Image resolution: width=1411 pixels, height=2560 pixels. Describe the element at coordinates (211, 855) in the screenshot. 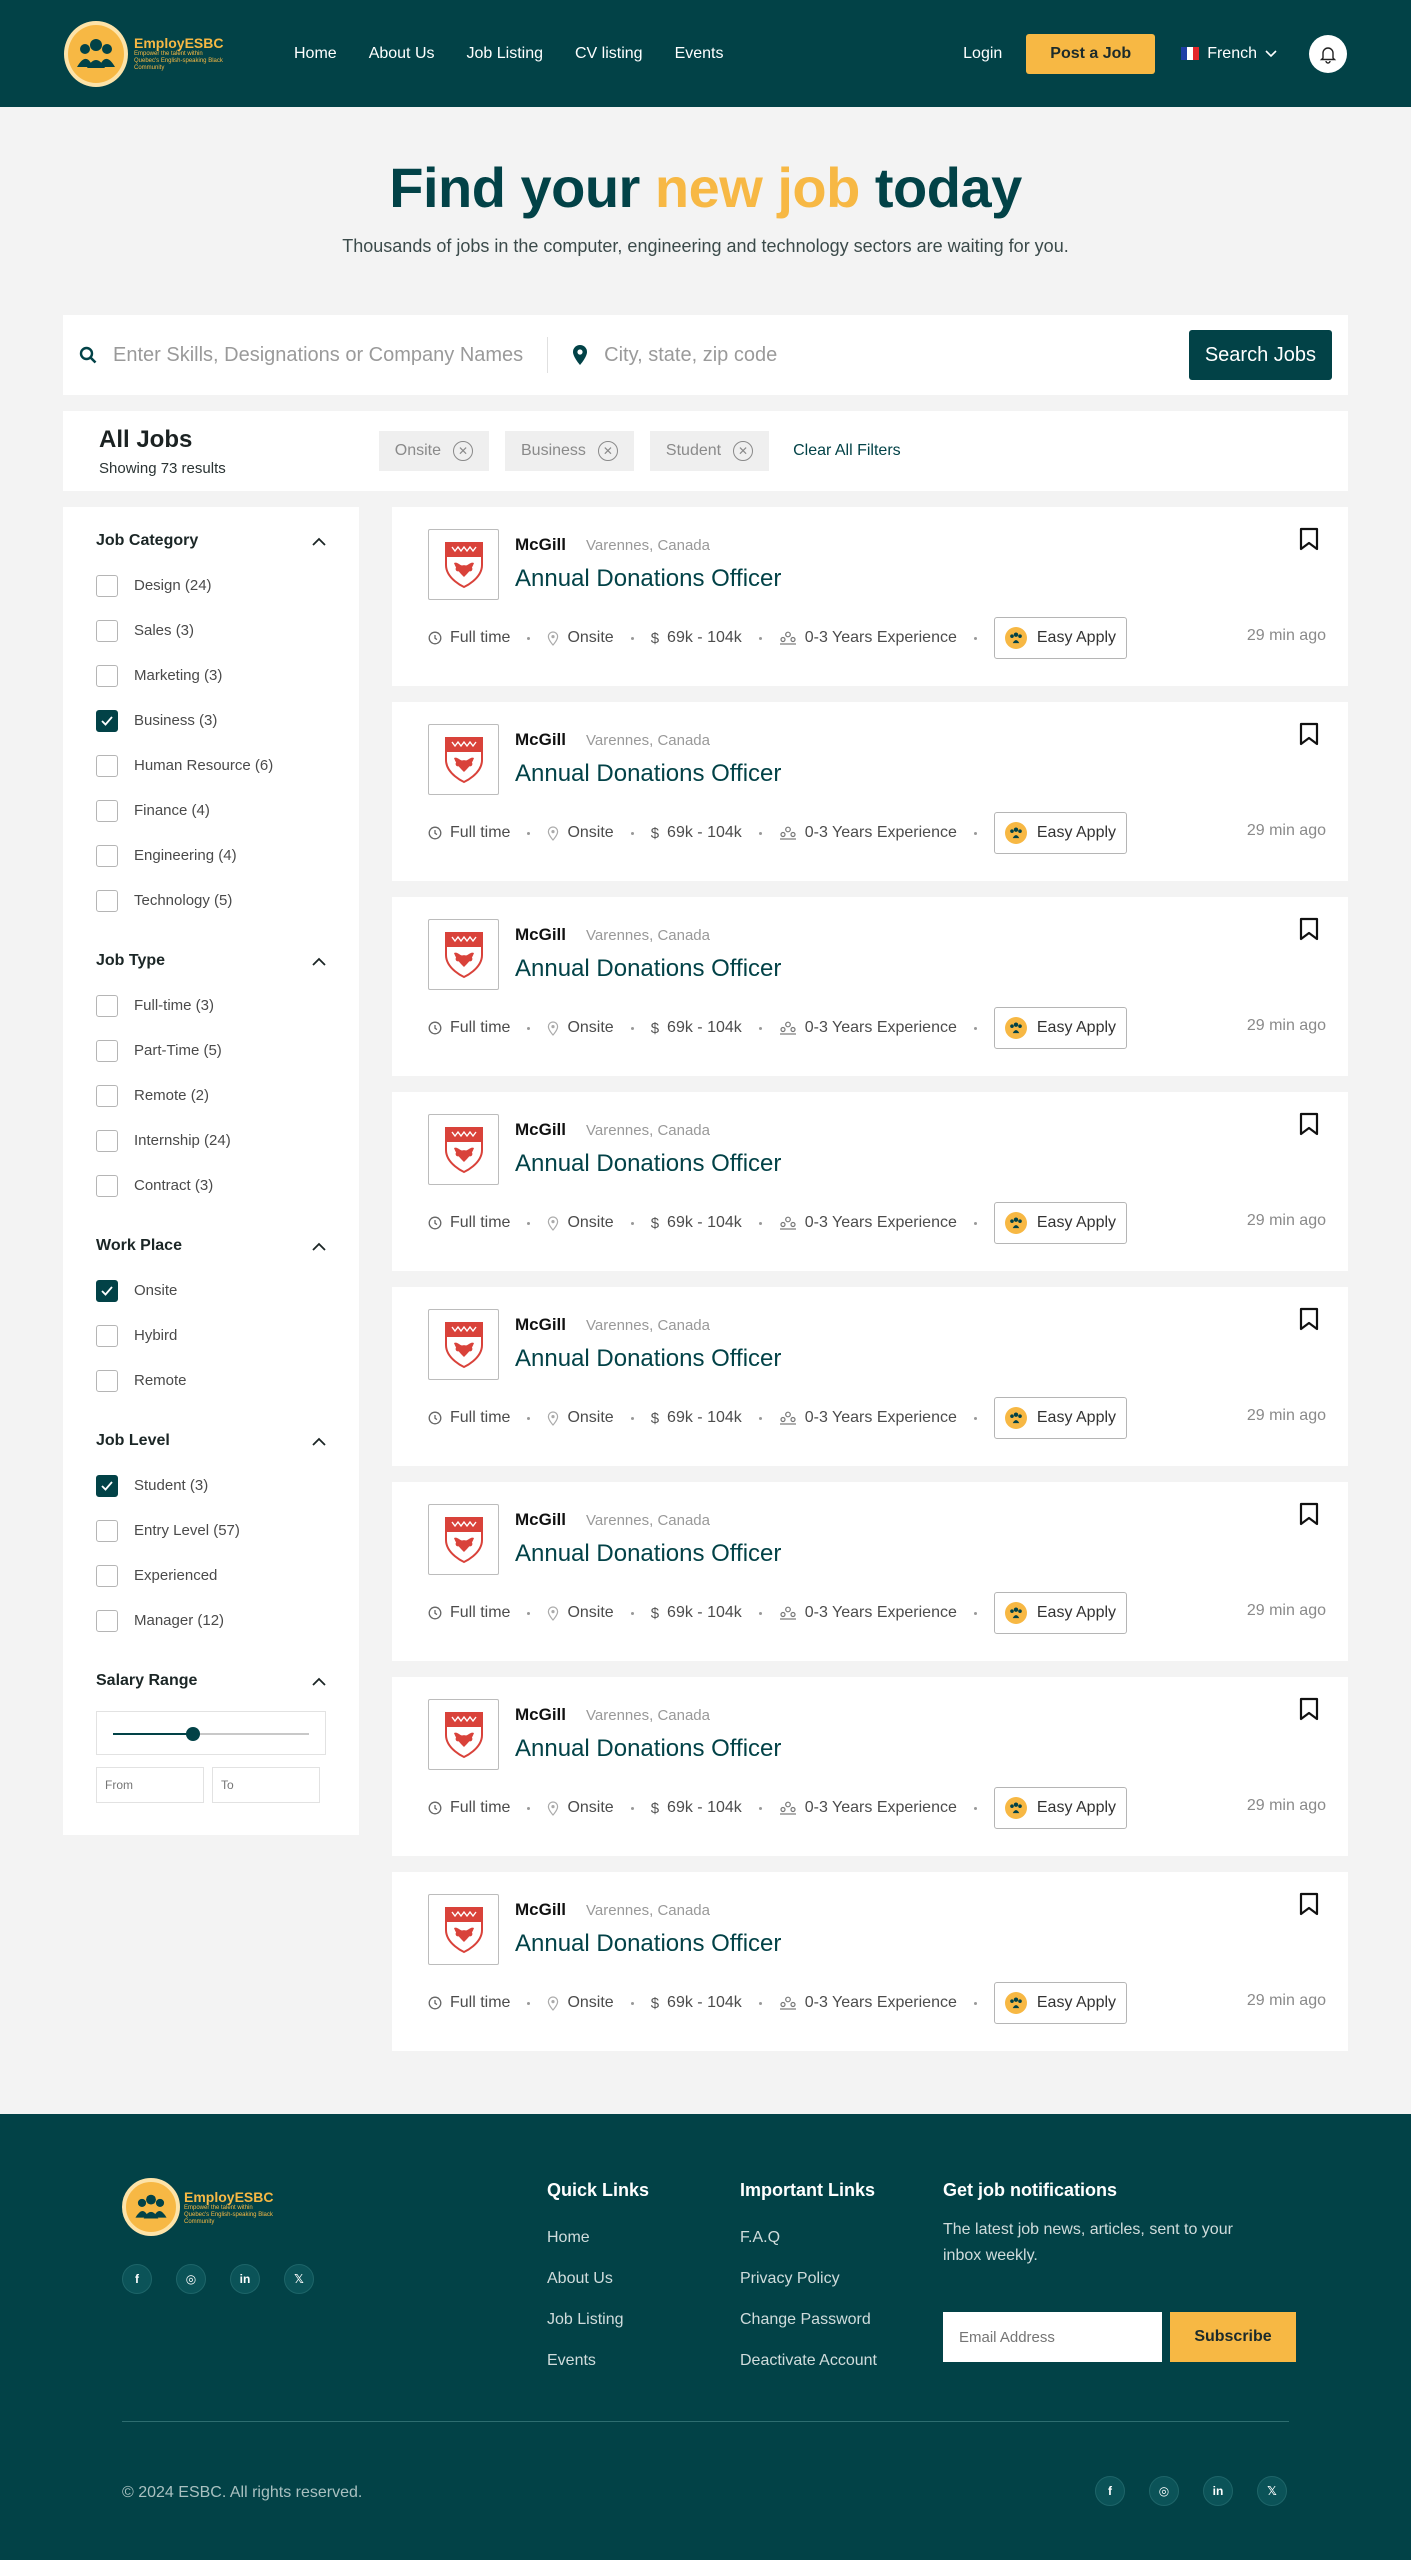

I see `filter-option: Engineering (4)` at that location.